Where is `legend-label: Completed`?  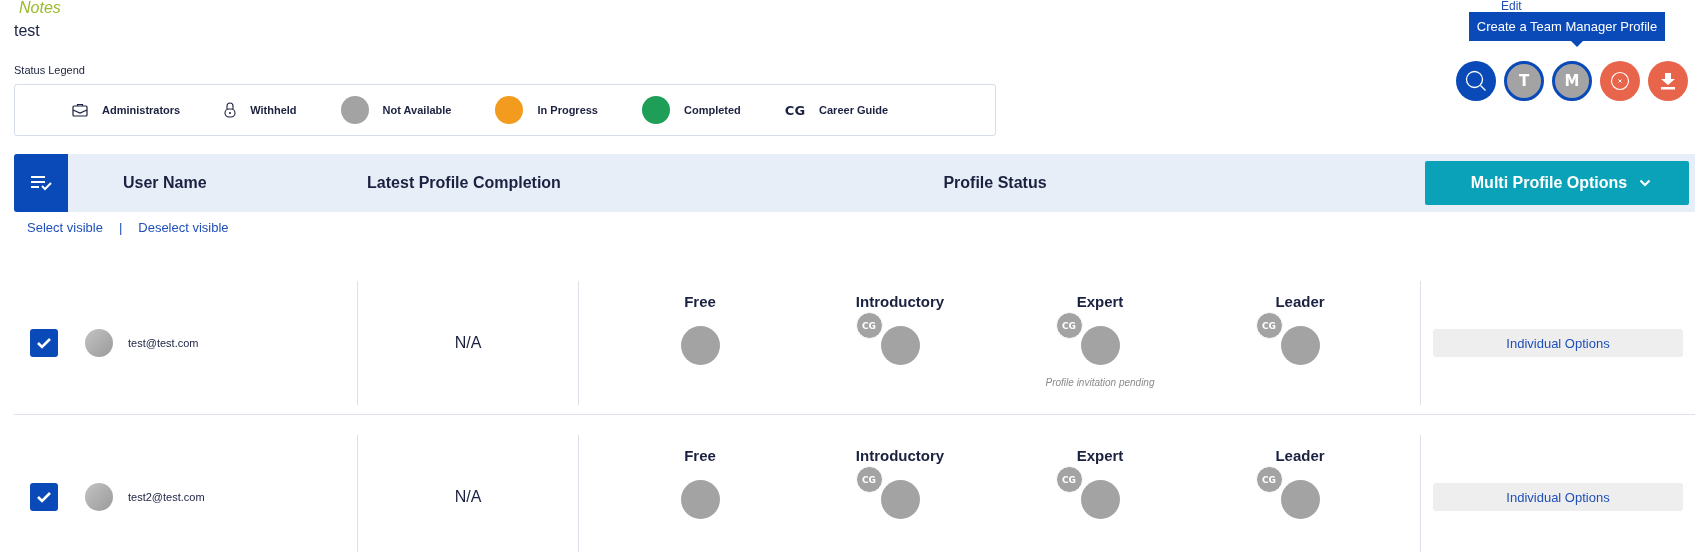 legend-label: Completed is located at coordinates (712, 110).